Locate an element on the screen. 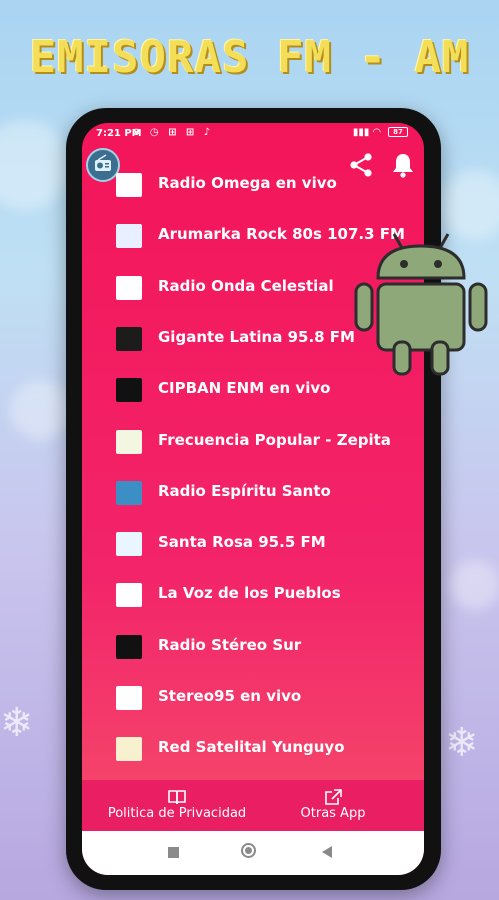 The width and height of the screenshot is (499, 900). external-link-icon is located at coordinates (333, 797).